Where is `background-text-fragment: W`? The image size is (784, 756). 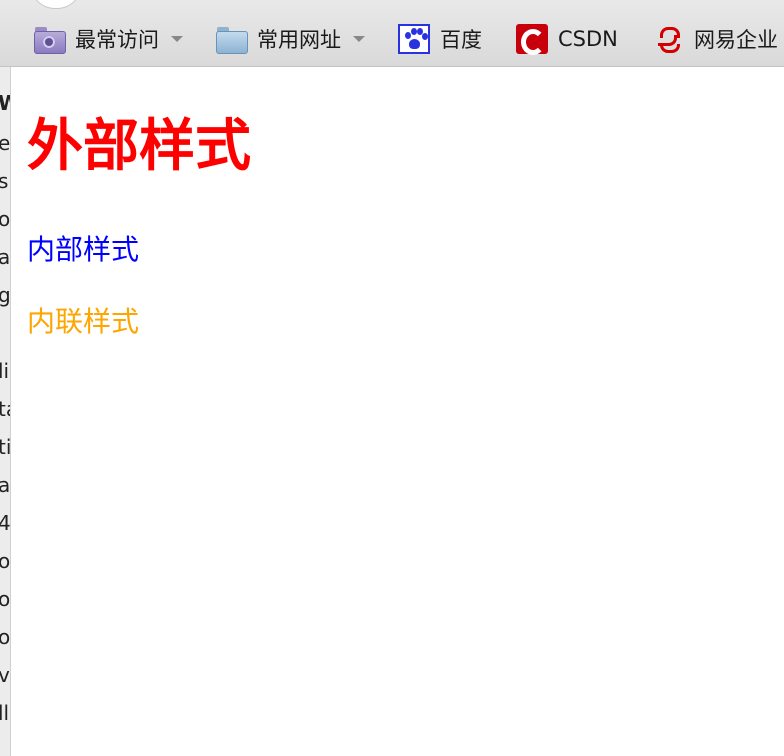 background-text-fragment: W is located at coordinates (5, 103).